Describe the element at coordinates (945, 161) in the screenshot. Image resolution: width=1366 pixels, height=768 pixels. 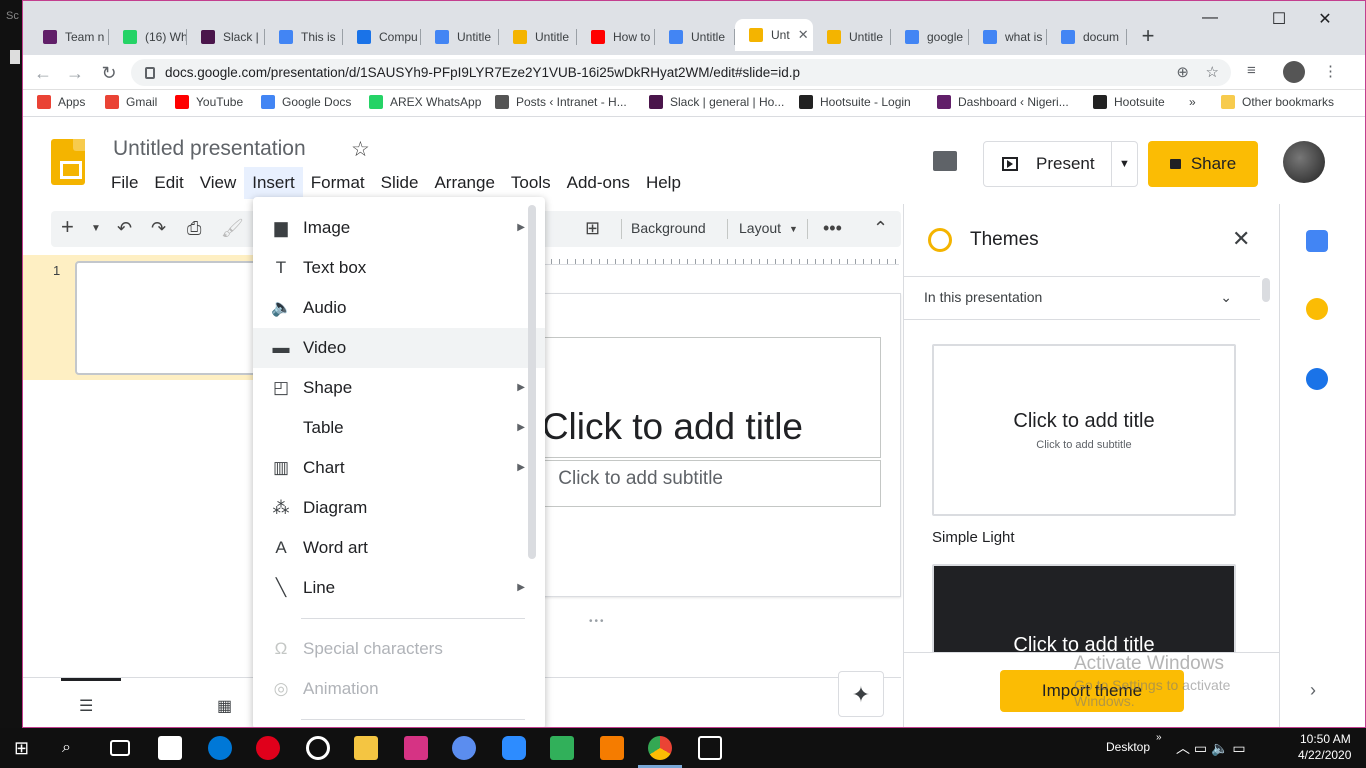
I see `comments-icon` at that location.